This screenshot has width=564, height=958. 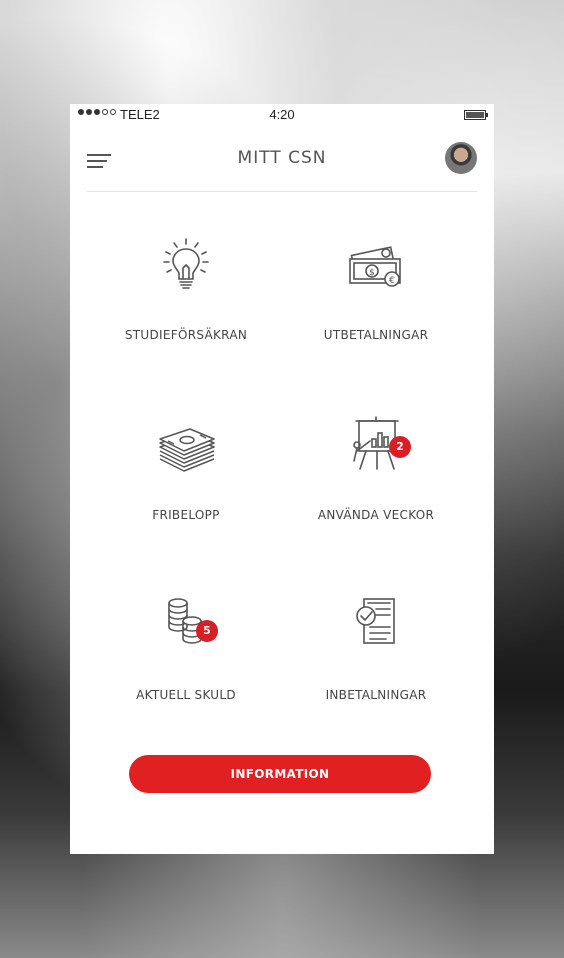 I want to click on app-header: MITT CSN, so click(x=282, y=160).